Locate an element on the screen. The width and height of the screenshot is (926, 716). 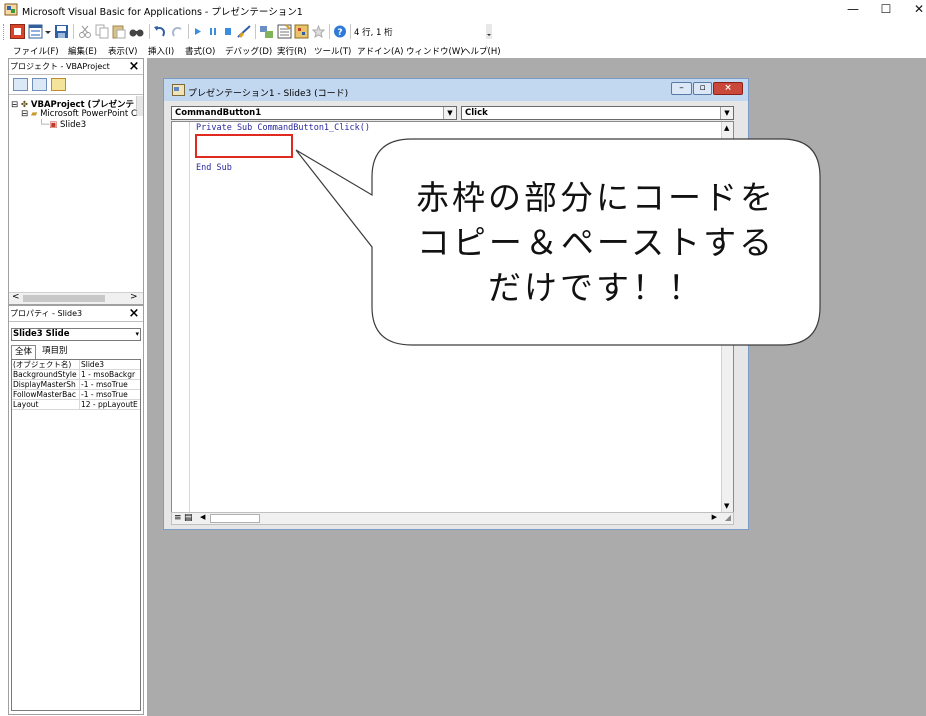
scroll-down-icon: ▼ is located at coordinates (726, 506).